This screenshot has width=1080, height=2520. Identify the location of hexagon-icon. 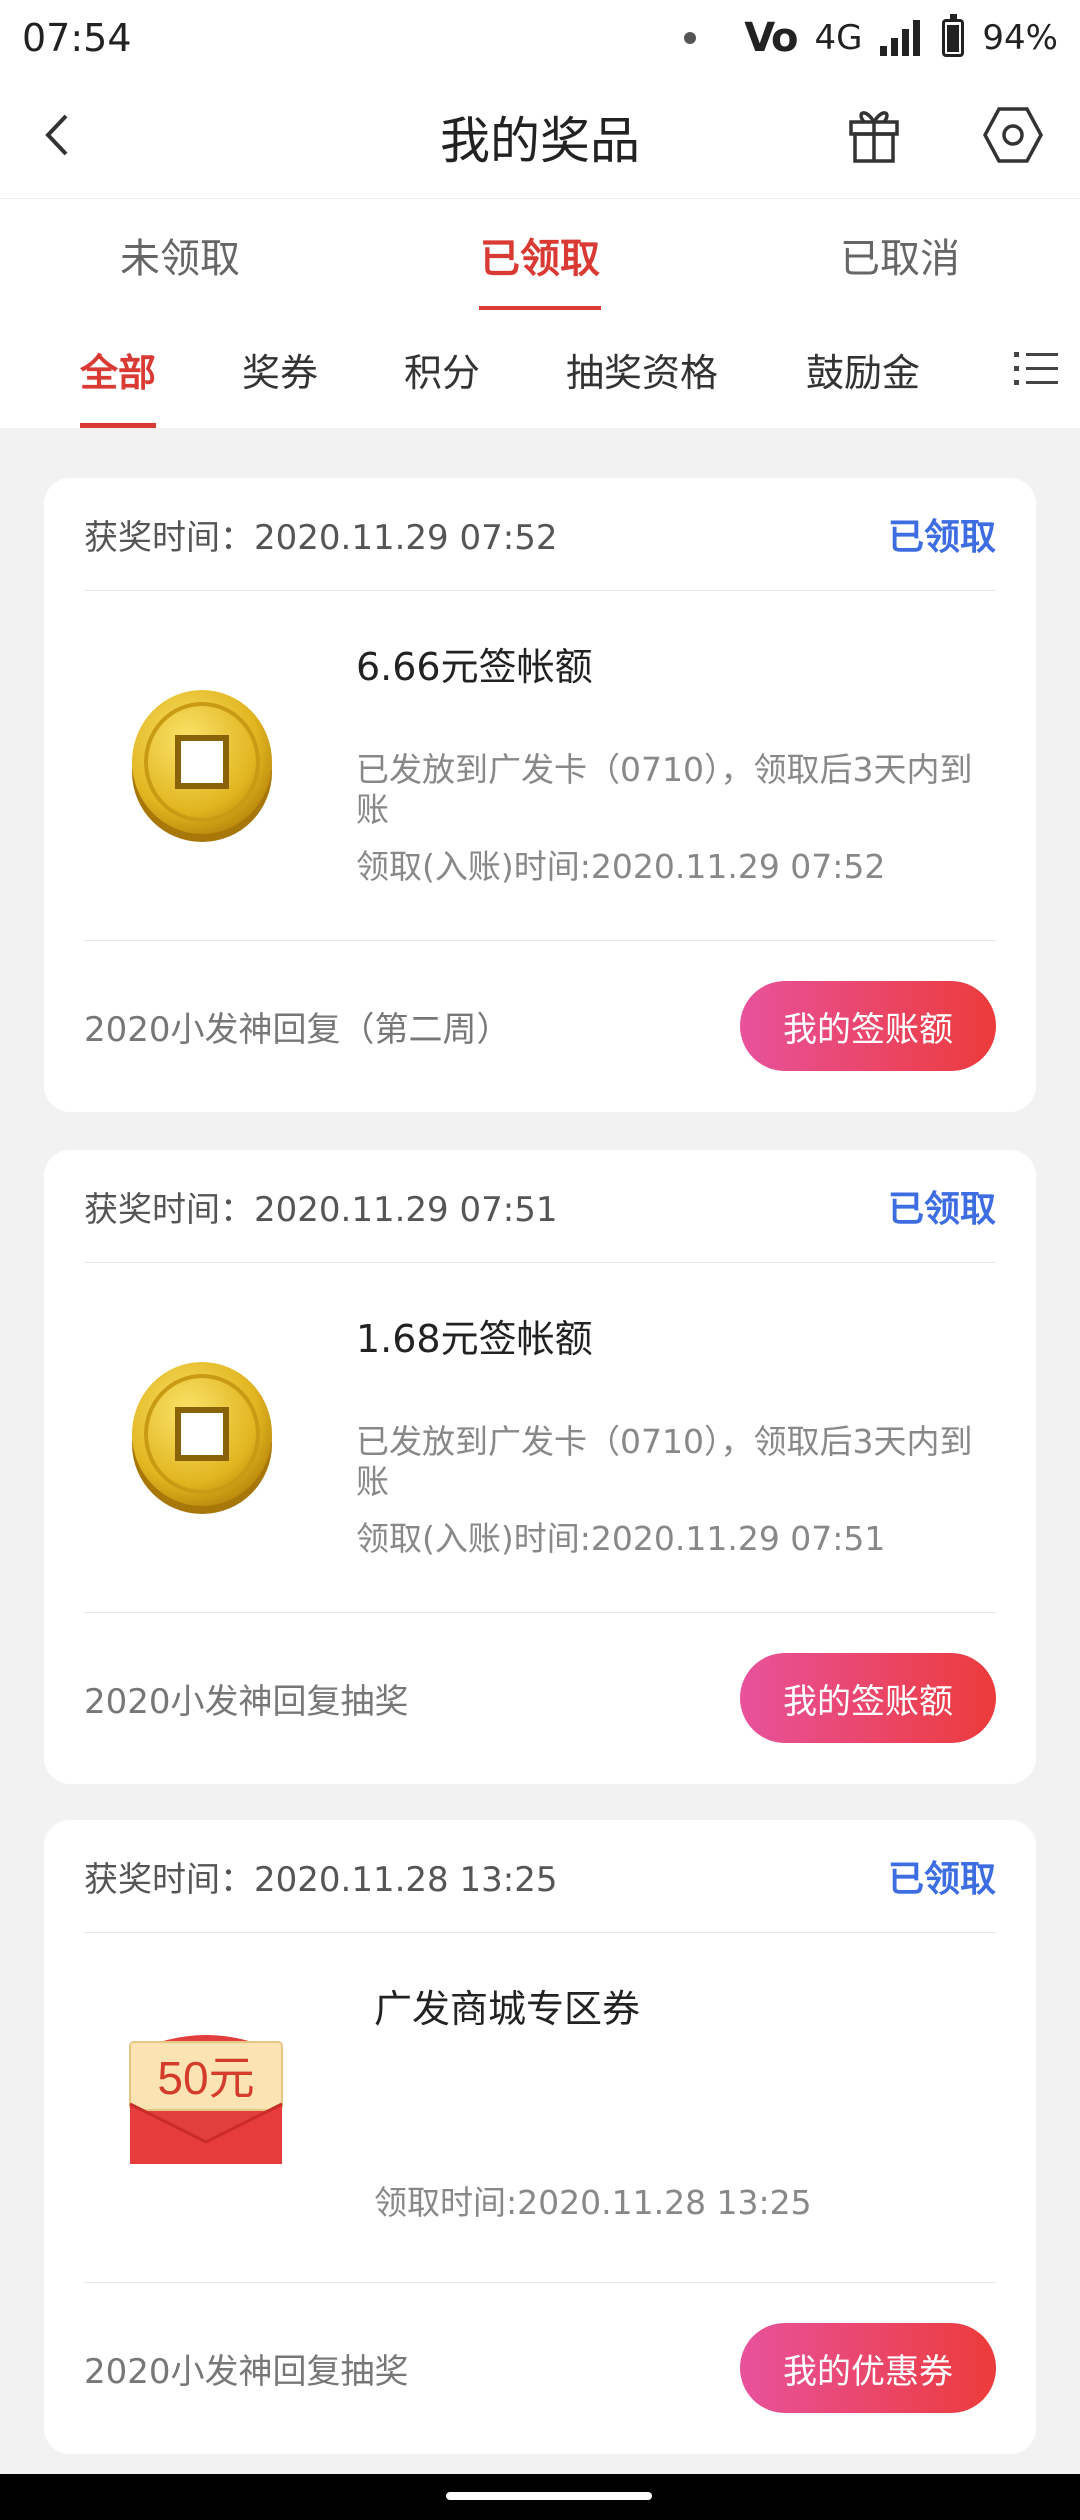
(1013, 135).